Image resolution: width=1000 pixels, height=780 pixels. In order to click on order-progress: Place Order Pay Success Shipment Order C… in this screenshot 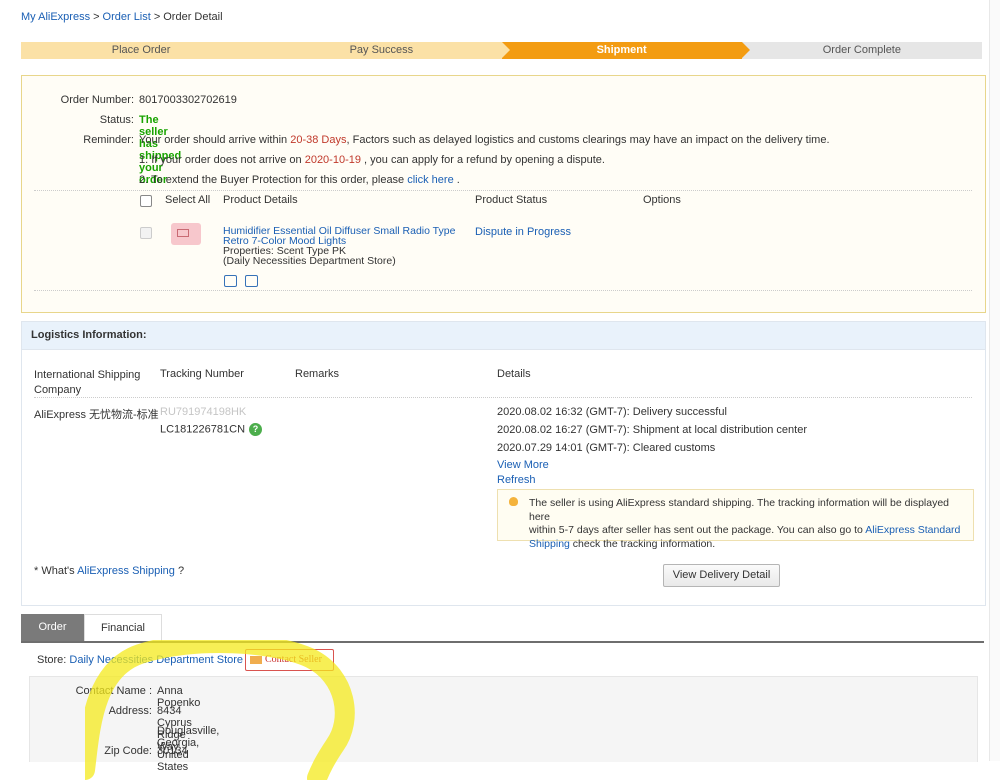, I will do `click(501, 50)`.